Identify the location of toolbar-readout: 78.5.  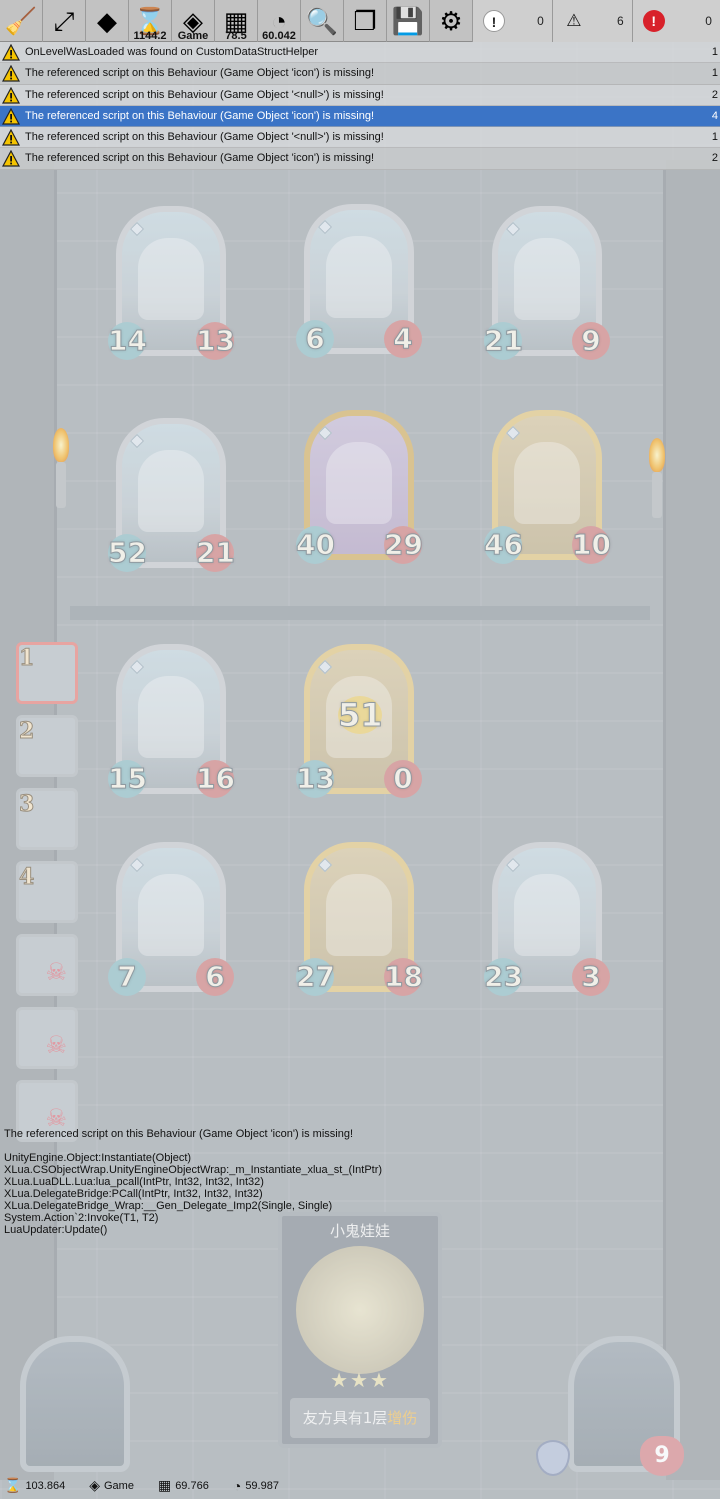
(236, 36).